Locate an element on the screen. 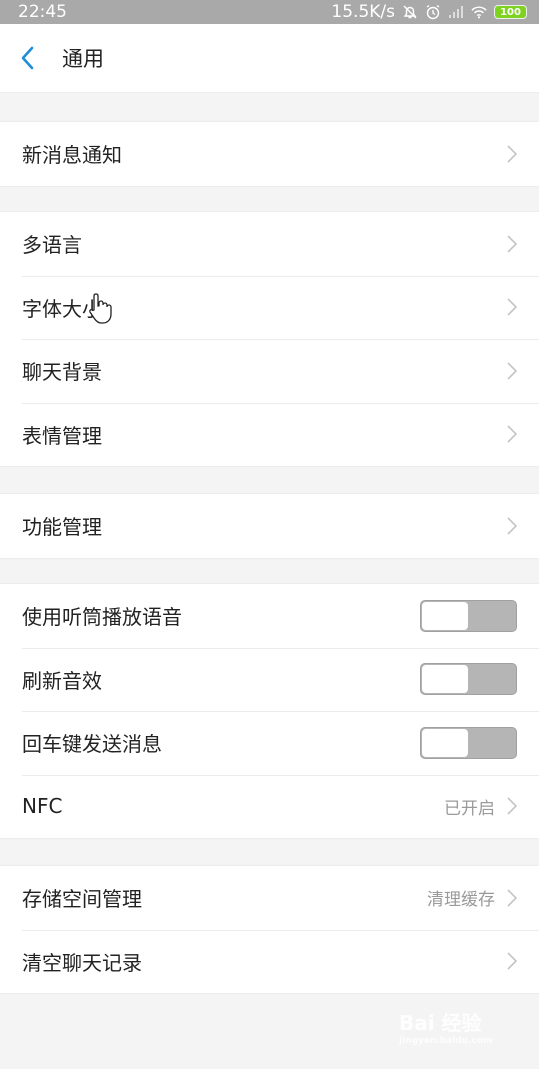 The image size is (539, 1069). watermark: Bai 经验 jingyan.baidu.com is located at coordinates (454, 1029).